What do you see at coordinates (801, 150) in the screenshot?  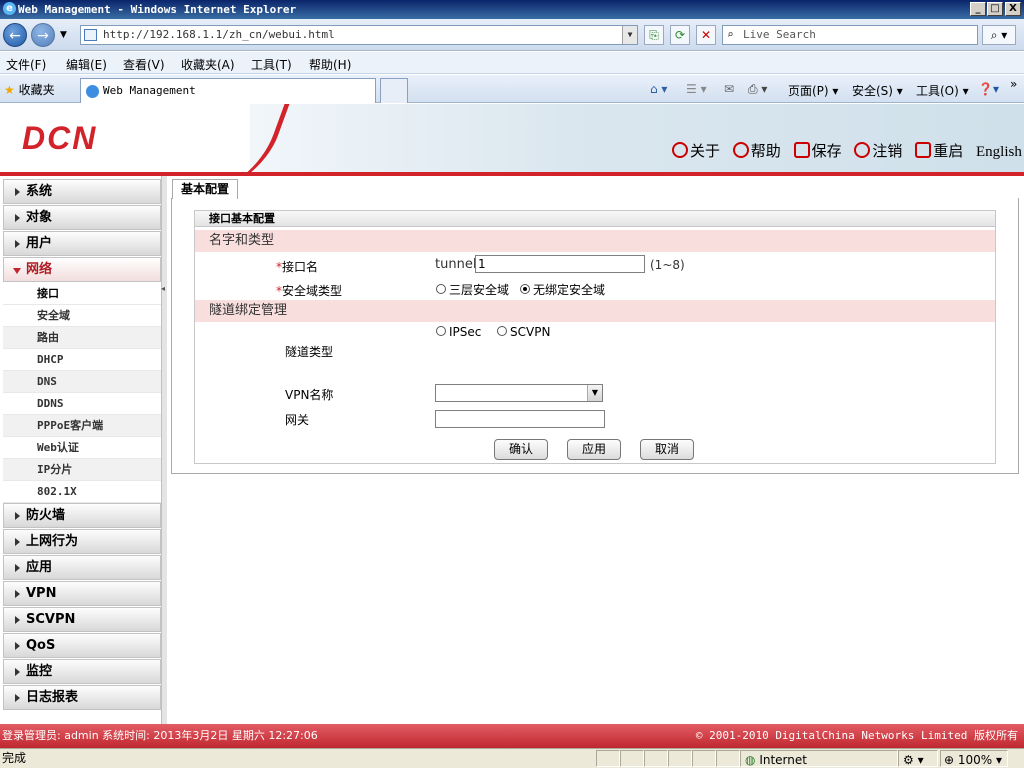 I see `save-icon` at bounding box center [801, 150].